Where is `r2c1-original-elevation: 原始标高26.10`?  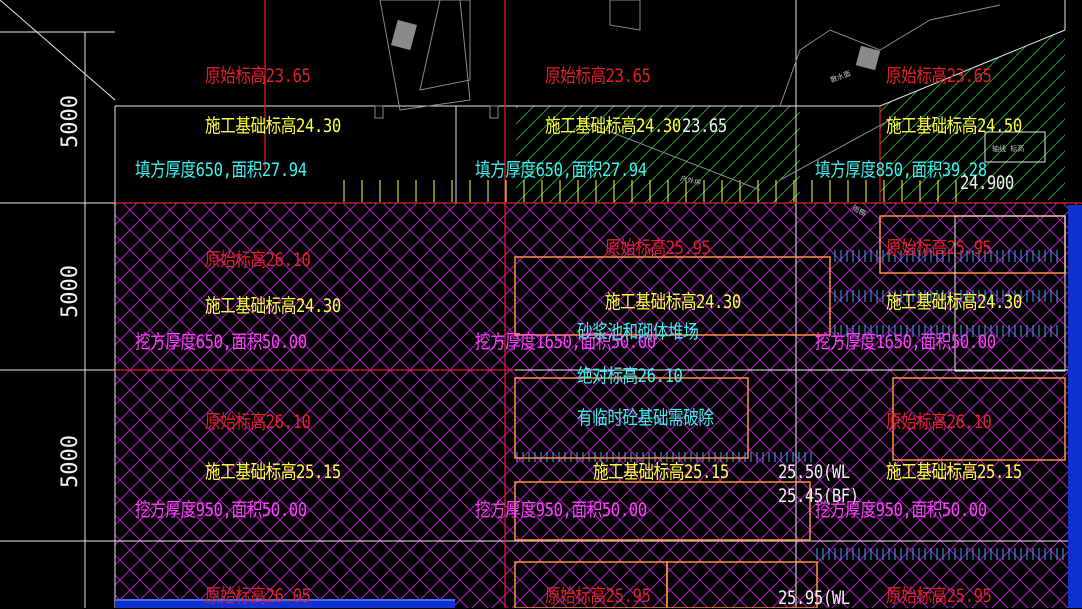
r2c1-original-elevation: 原始标高26.10 is located at coordinates (258, 260).